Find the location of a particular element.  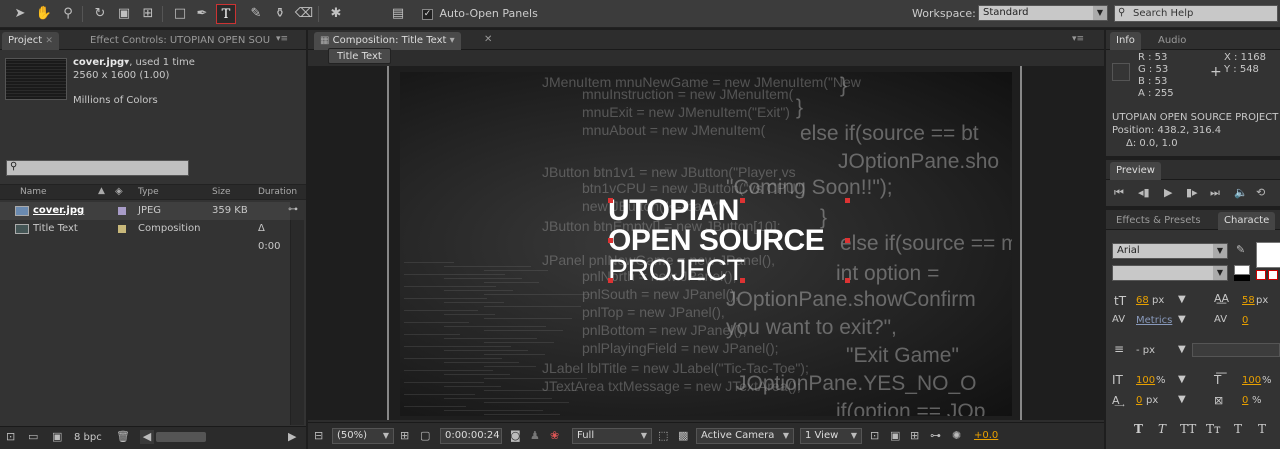

eraser-tool-icon: ⌫ is located at coordinates (304, 14).